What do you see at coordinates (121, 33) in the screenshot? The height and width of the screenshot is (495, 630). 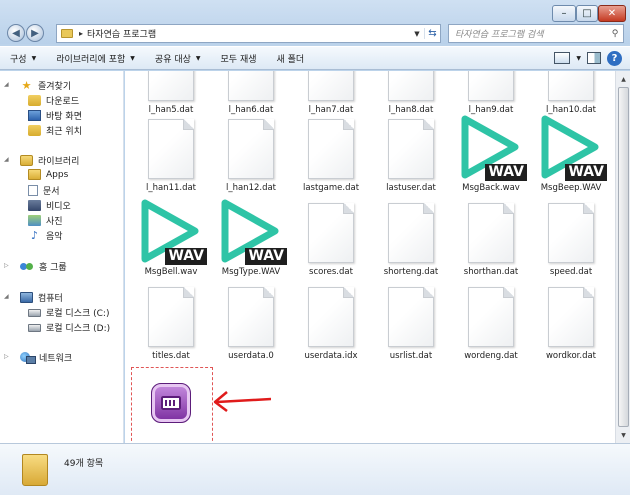 I see `breadcrumb-current: 타자연습 프로그램` at bounding box center [121, 33].